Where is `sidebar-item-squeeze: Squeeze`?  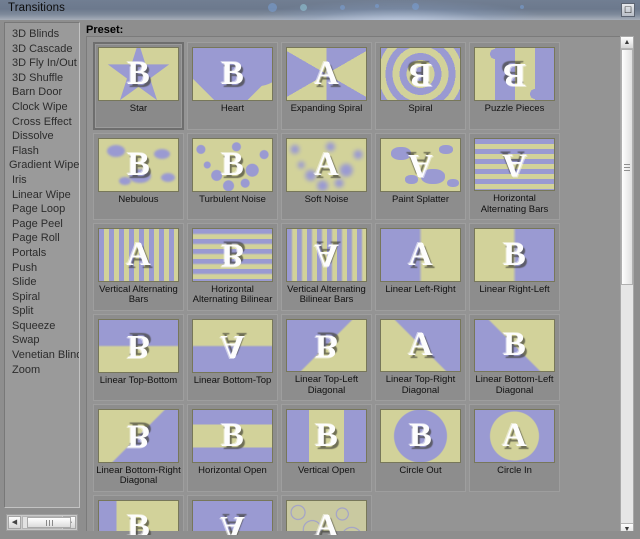
sidebar-item-squeeze: Squeeze is located at coordinates (42, 326).